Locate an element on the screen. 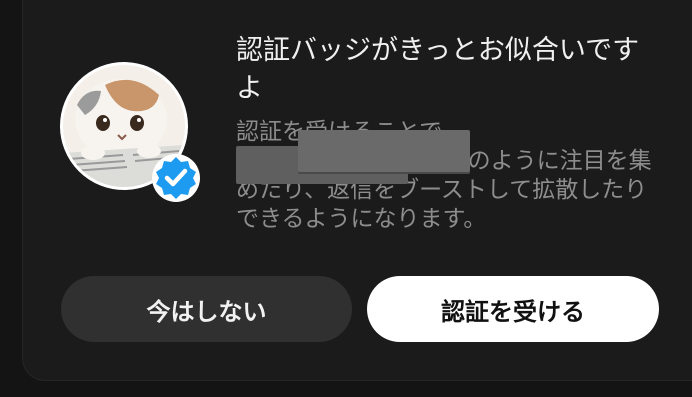  redaction-block is located at coordinates (384, 151).